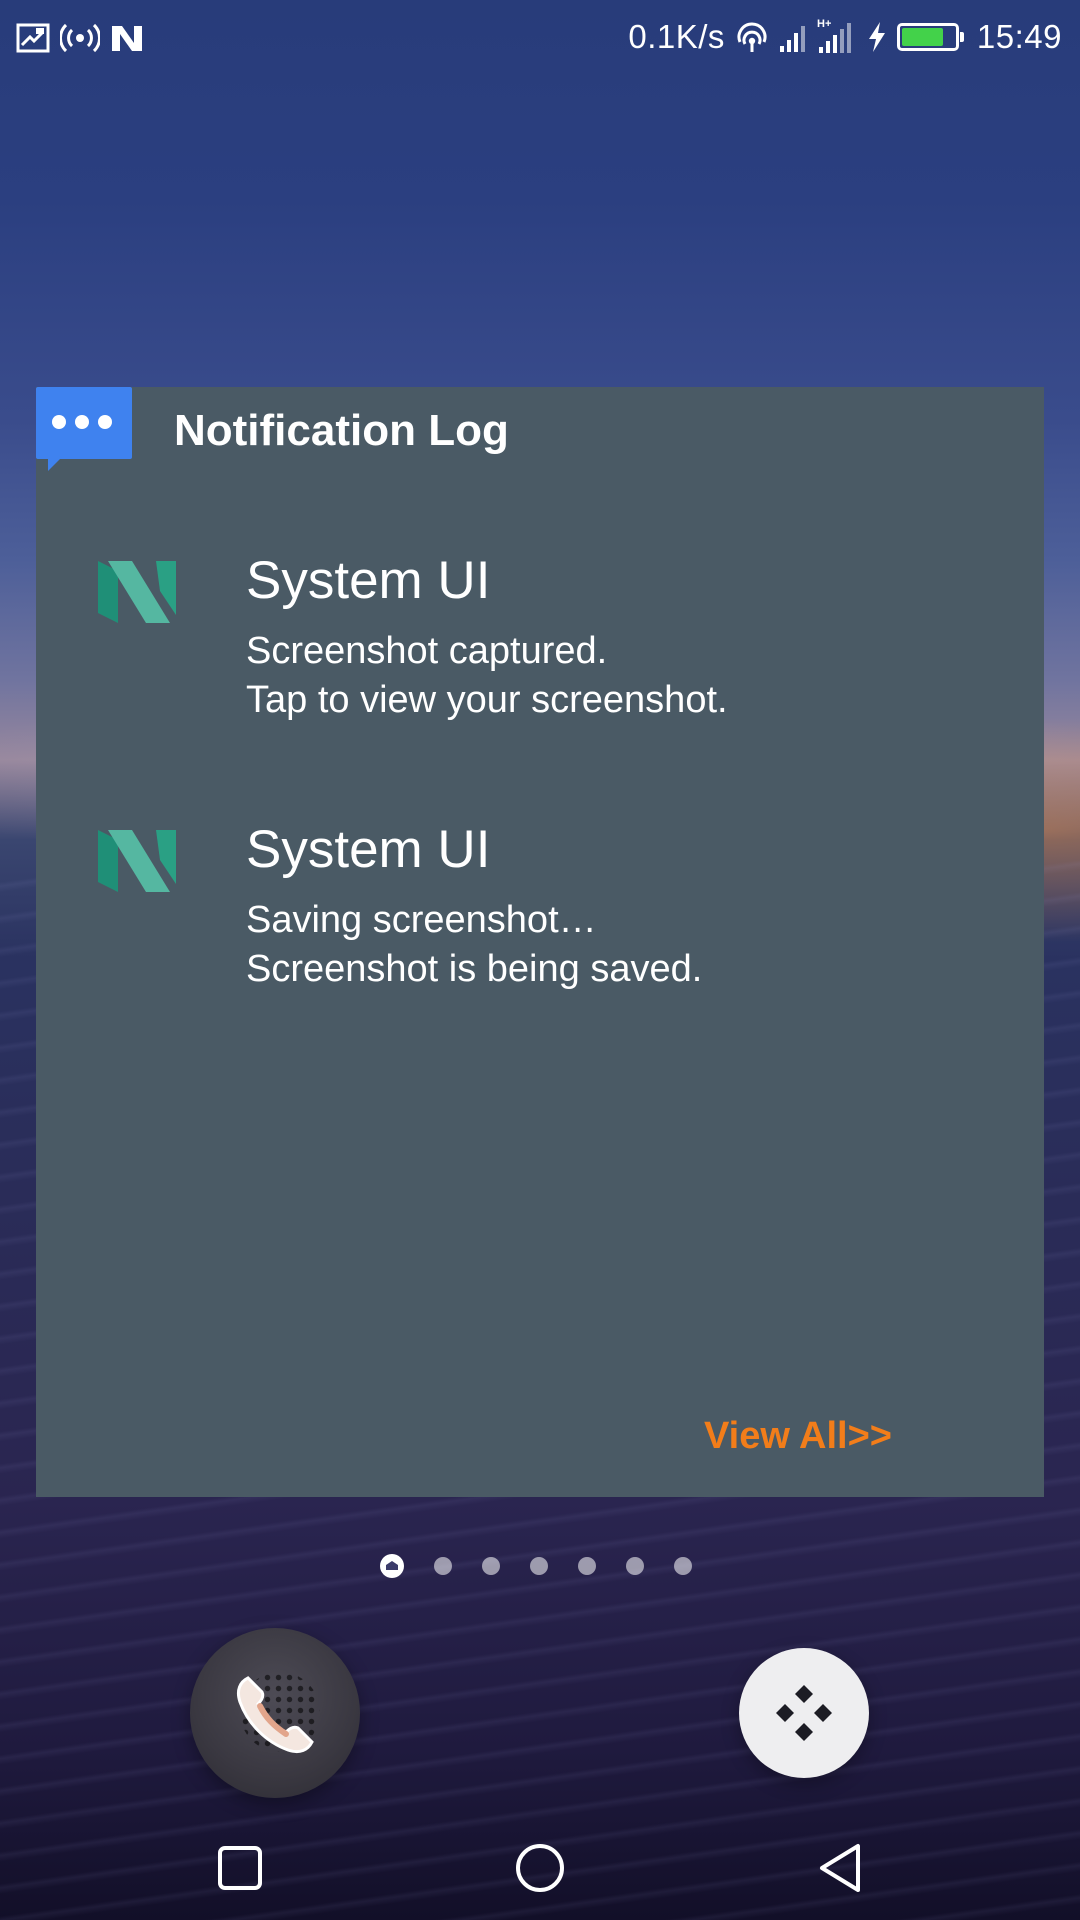  What do you see at coordinates (824, 24) in the screenshot?
I see `svg-text: H+` at bounding box center [824, 24].